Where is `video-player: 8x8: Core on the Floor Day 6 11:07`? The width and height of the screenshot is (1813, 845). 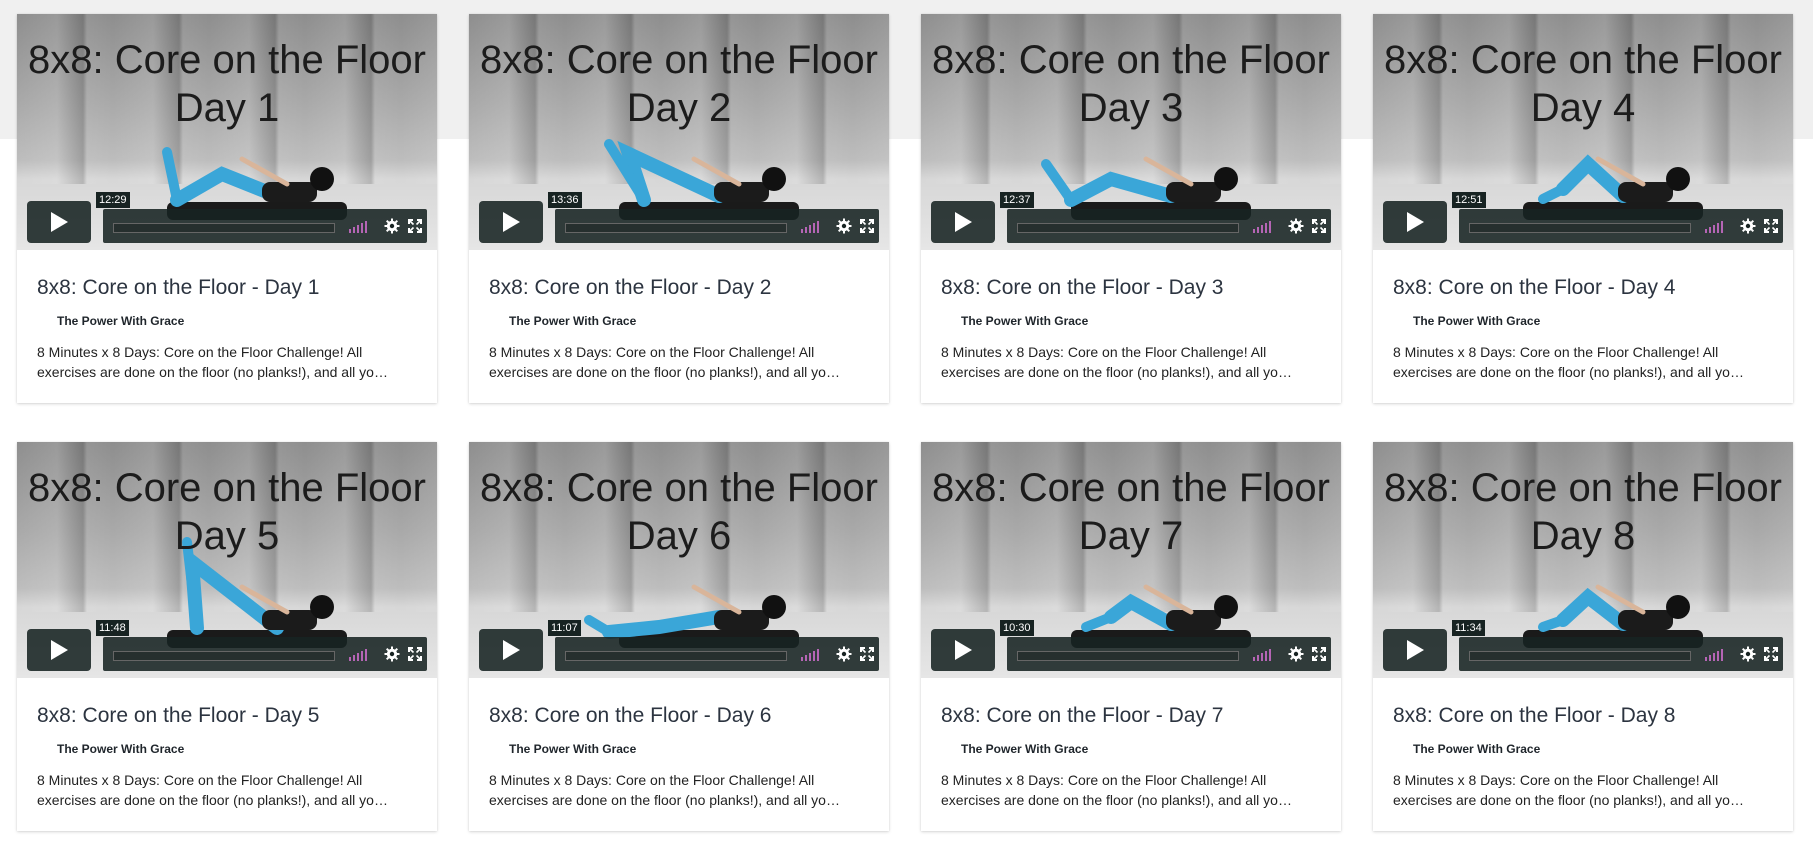 video-player: 8x8: Core on the Floor Day 6 11:07 is located at coordinates (679, 560).